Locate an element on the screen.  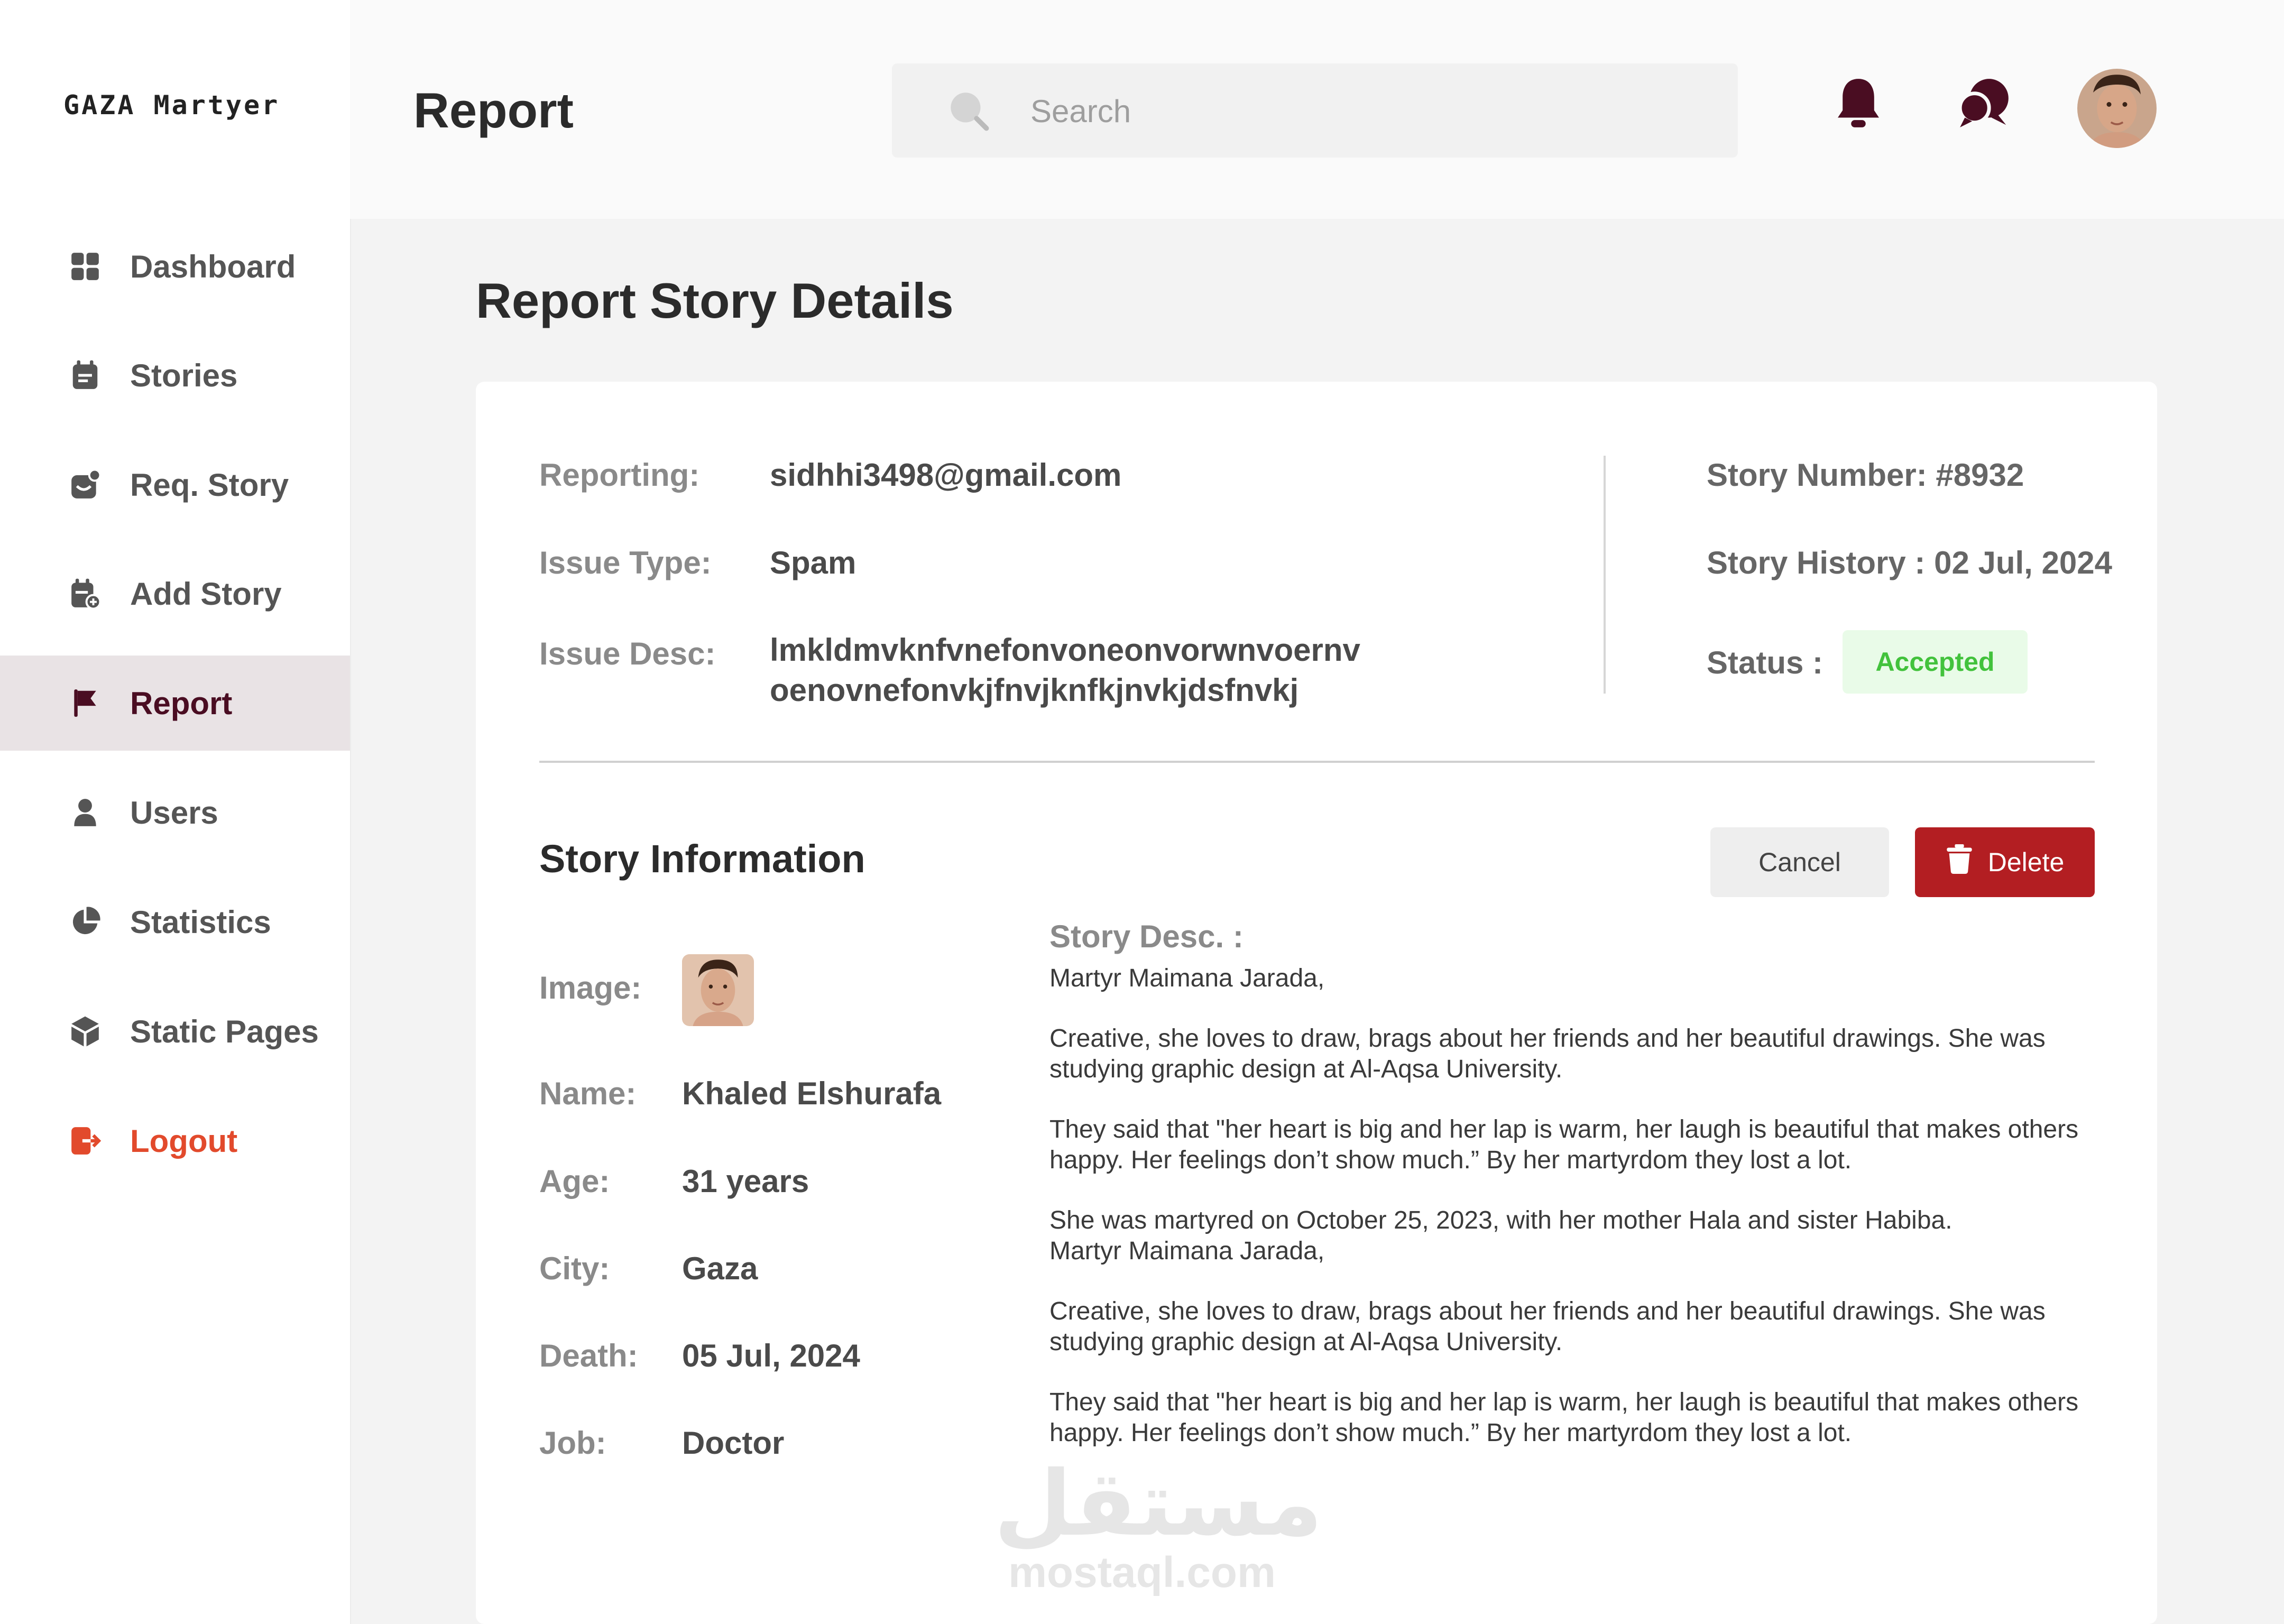
page-title: Report is located at coordinates (493, 110).